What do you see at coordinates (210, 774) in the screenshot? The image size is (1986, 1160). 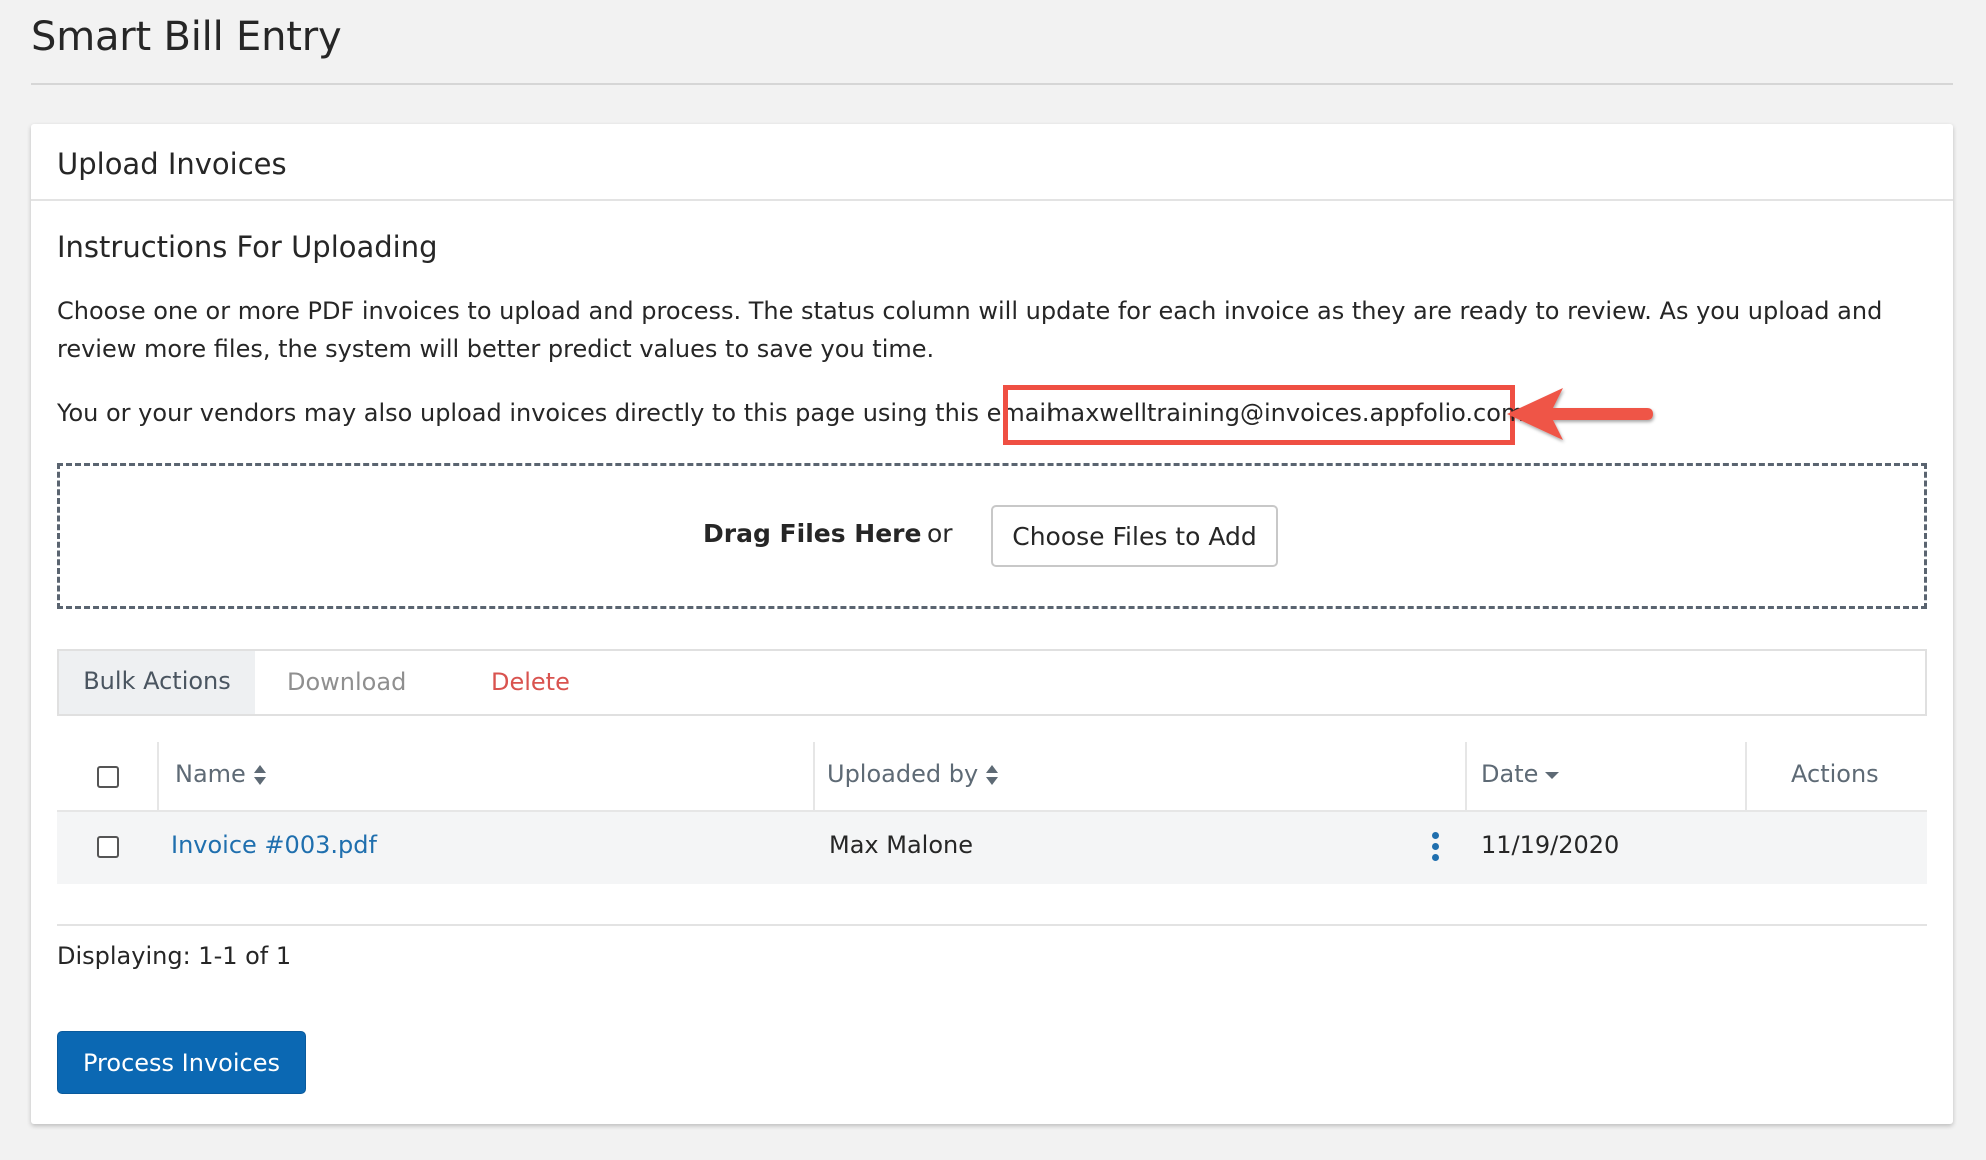 I see `name-column-label: Name` at bounding box center [210, 774].